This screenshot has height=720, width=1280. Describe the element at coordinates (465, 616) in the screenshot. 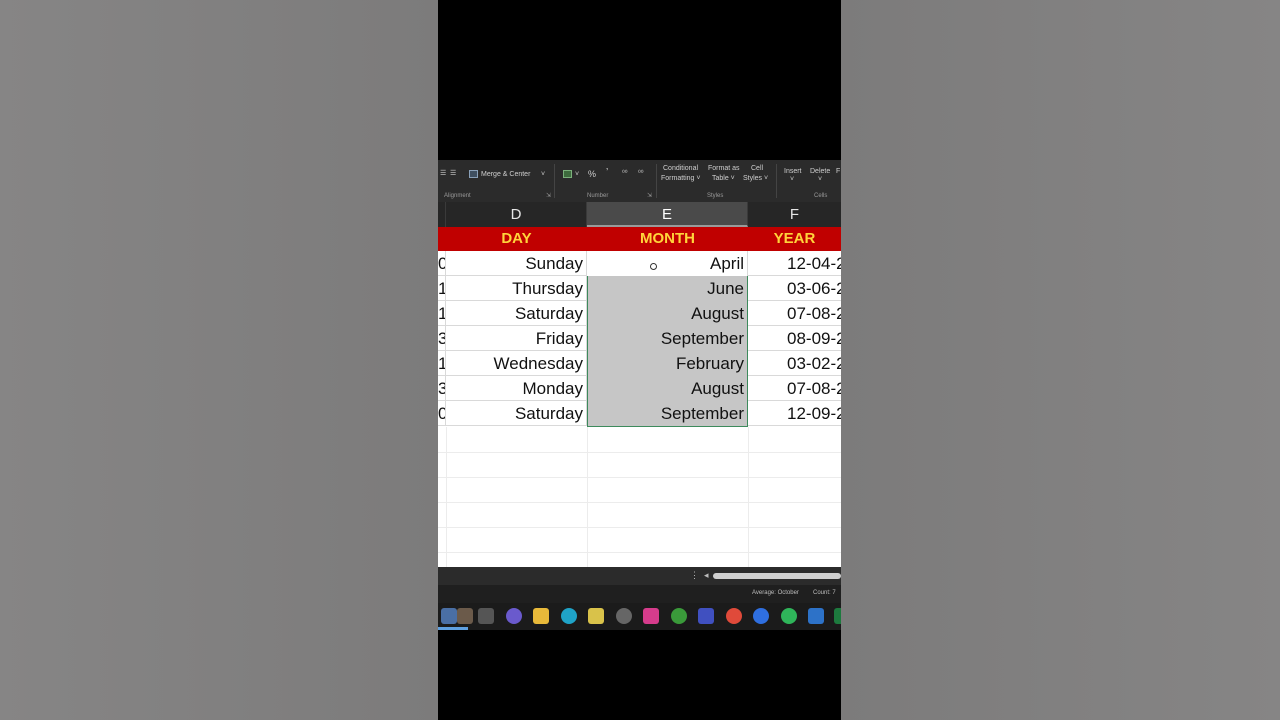

I see `search-icon` at that location.